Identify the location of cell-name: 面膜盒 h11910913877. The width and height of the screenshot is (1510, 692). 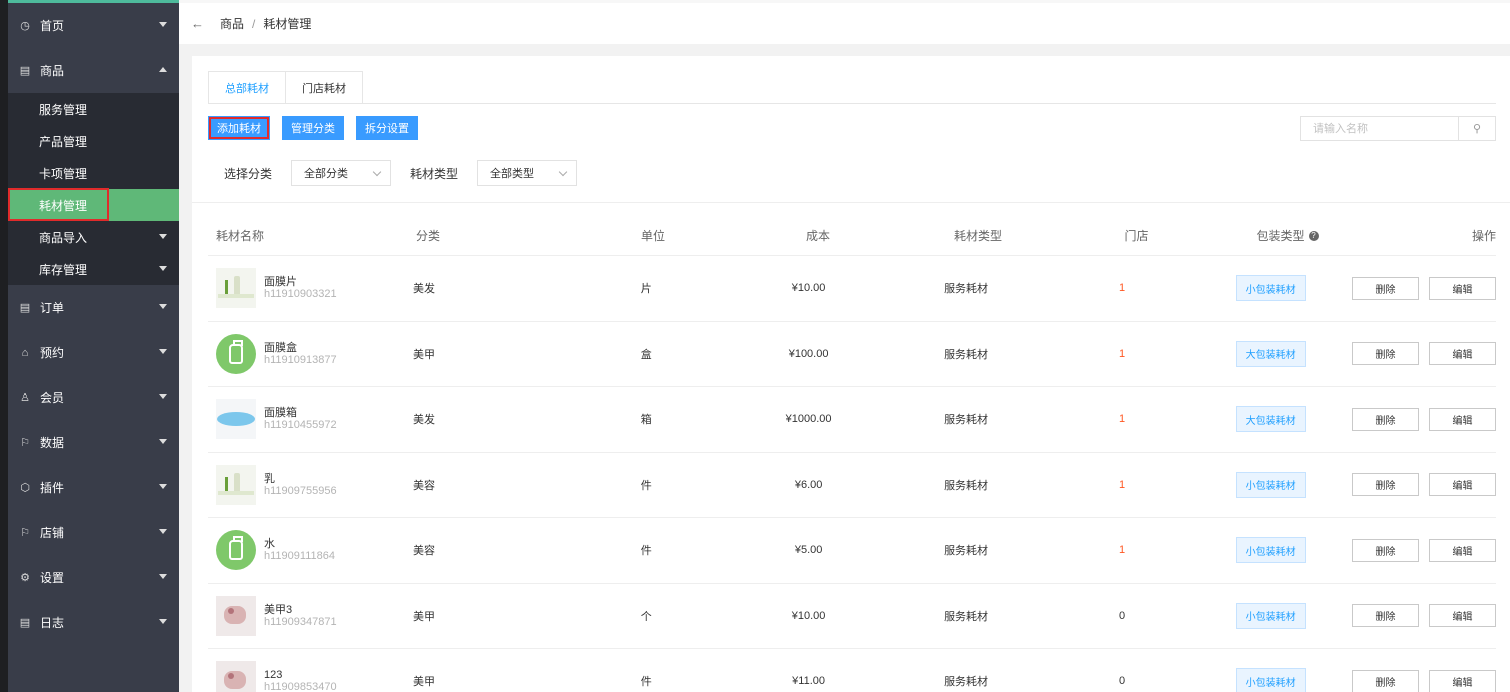
(306, 353).